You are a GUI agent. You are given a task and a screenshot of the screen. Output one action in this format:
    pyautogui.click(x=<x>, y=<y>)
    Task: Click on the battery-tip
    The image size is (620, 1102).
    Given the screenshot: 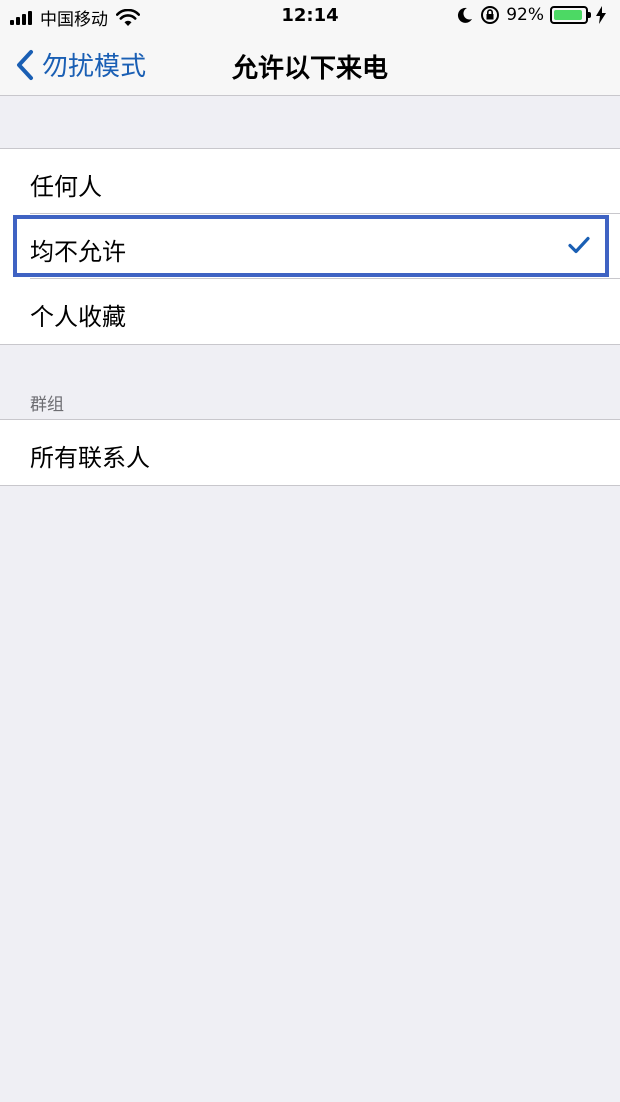 What is the action you would take?
    pyautogui.click(x=589, y=15)
    